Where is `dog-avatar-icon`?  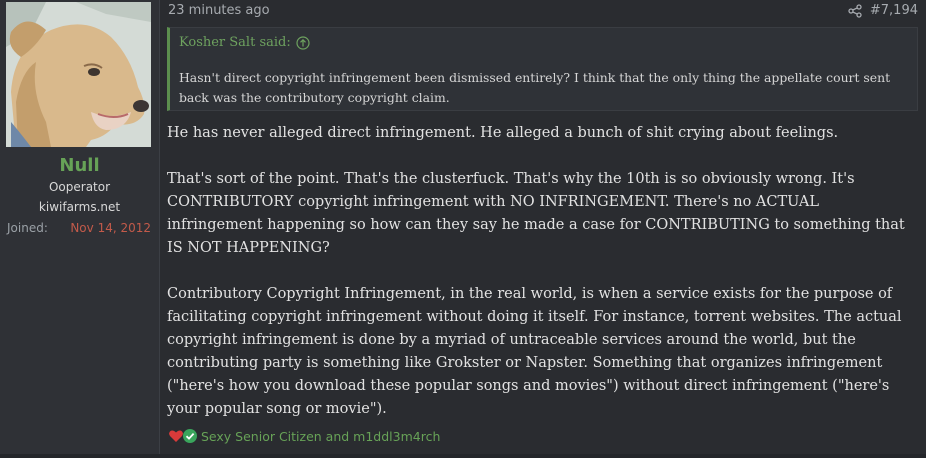 dog-avatar-icon is located at coordinates (78, 74).